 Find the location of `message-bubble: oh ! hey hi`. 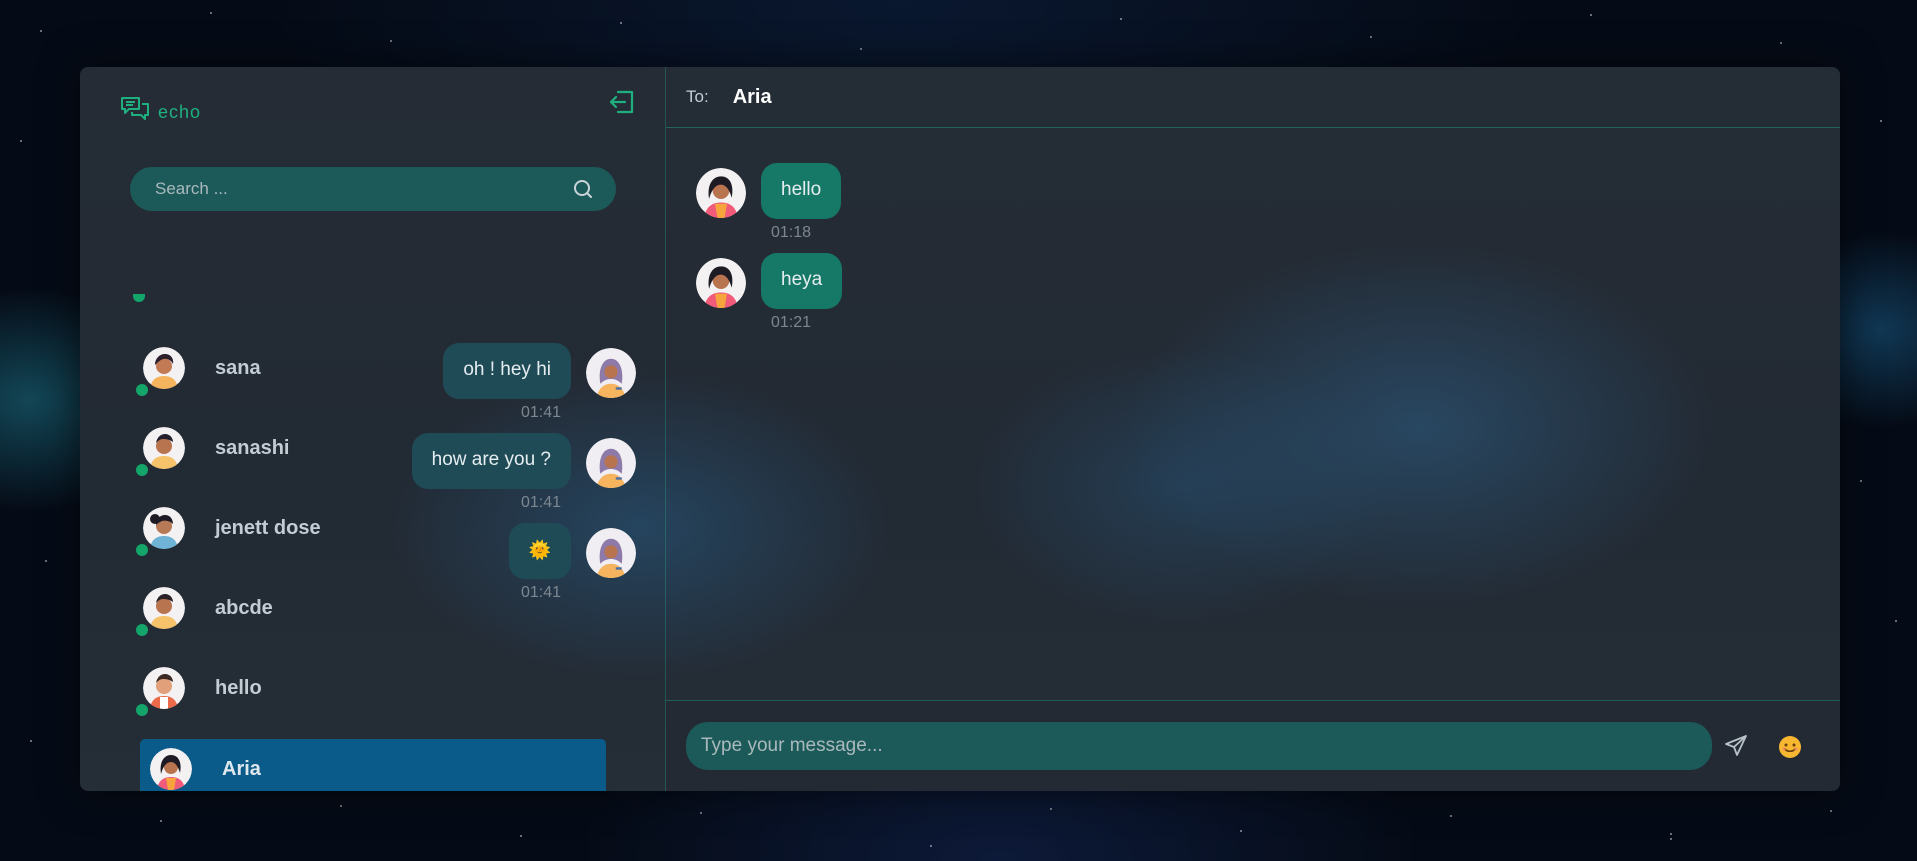

message-bubble: oh ! hey hi is located at coordinates (507, 371).